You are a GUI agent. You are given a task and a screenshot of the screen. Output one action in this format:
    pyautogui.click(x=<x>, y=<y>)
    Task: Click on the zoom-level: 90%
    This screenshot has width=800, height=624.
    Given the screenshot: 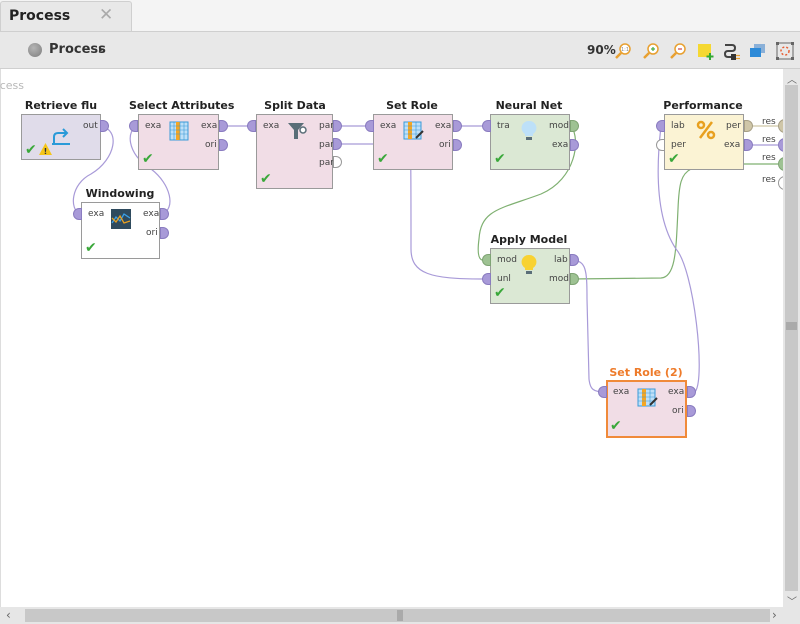 What is the action you would take?
    pyautogui.click(x=601, y=50)
    